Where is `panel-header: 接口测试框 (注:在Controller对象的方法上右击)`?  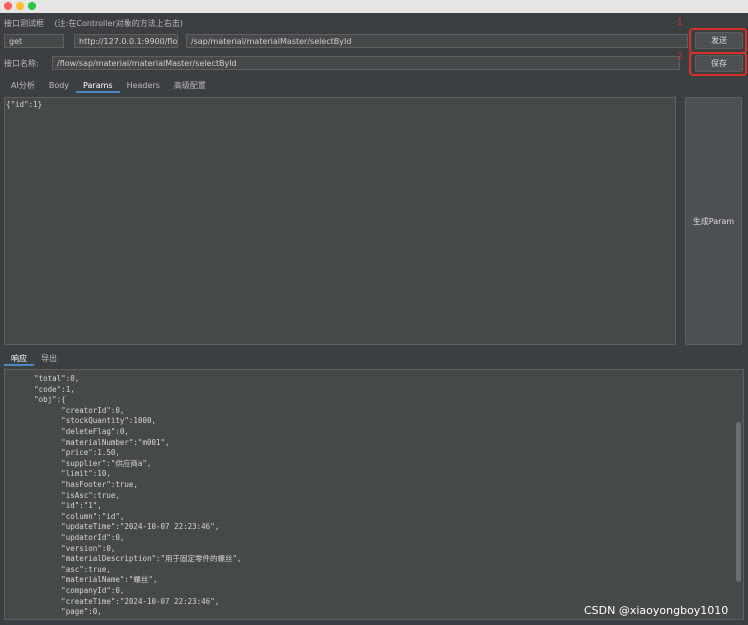 panel-header: 接口测试框 (注:在Controller对象的方法上右击) is located at coordinates (93, 23).